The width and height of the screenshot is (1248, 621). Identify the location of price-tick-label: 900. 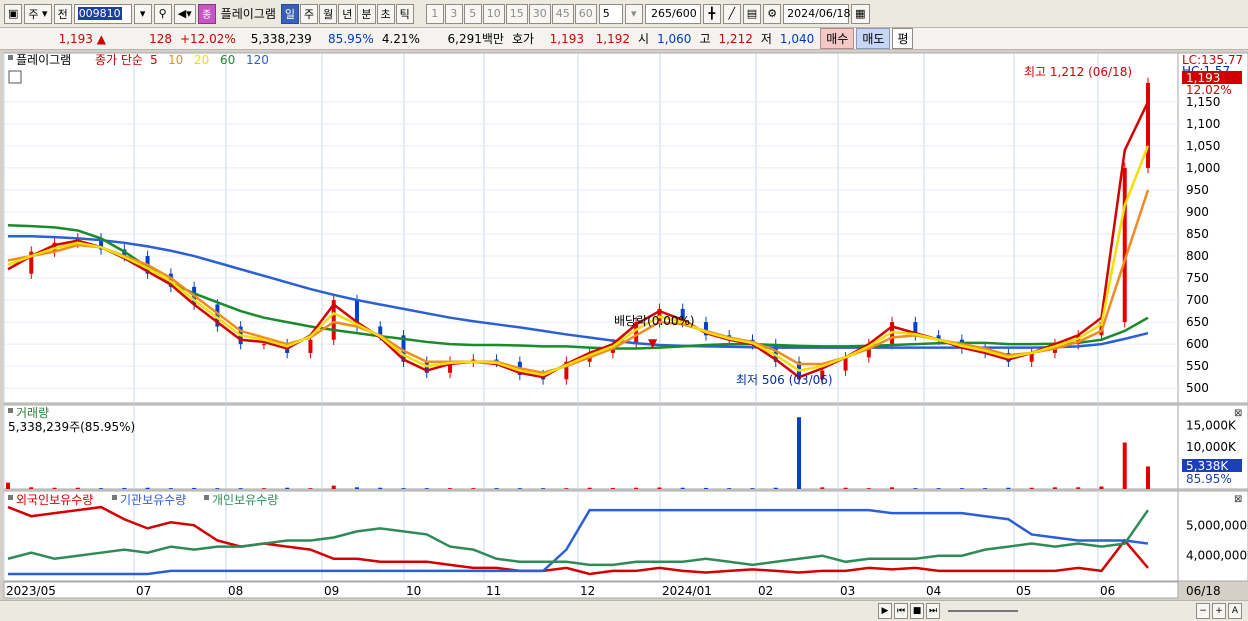
(1197, 212).